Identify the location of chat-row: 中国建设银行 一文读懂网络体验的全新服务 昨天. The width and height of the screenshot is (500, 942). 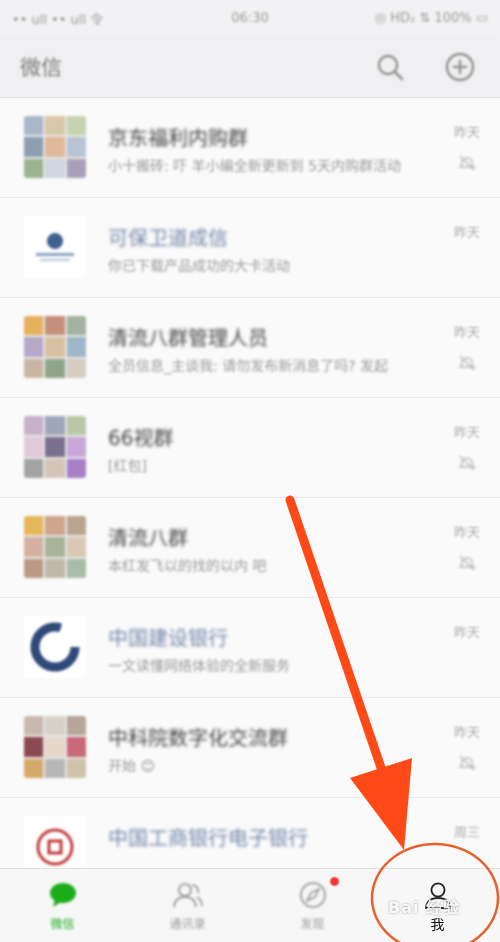
(250, 648).